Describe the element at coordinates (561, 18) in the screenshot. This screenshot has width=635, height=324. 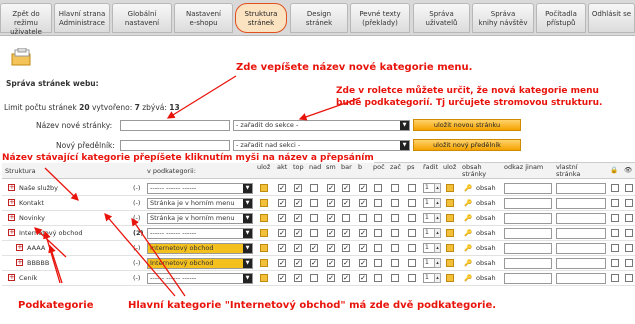
I see `tab-9: Počítadla přístupů` at that location.